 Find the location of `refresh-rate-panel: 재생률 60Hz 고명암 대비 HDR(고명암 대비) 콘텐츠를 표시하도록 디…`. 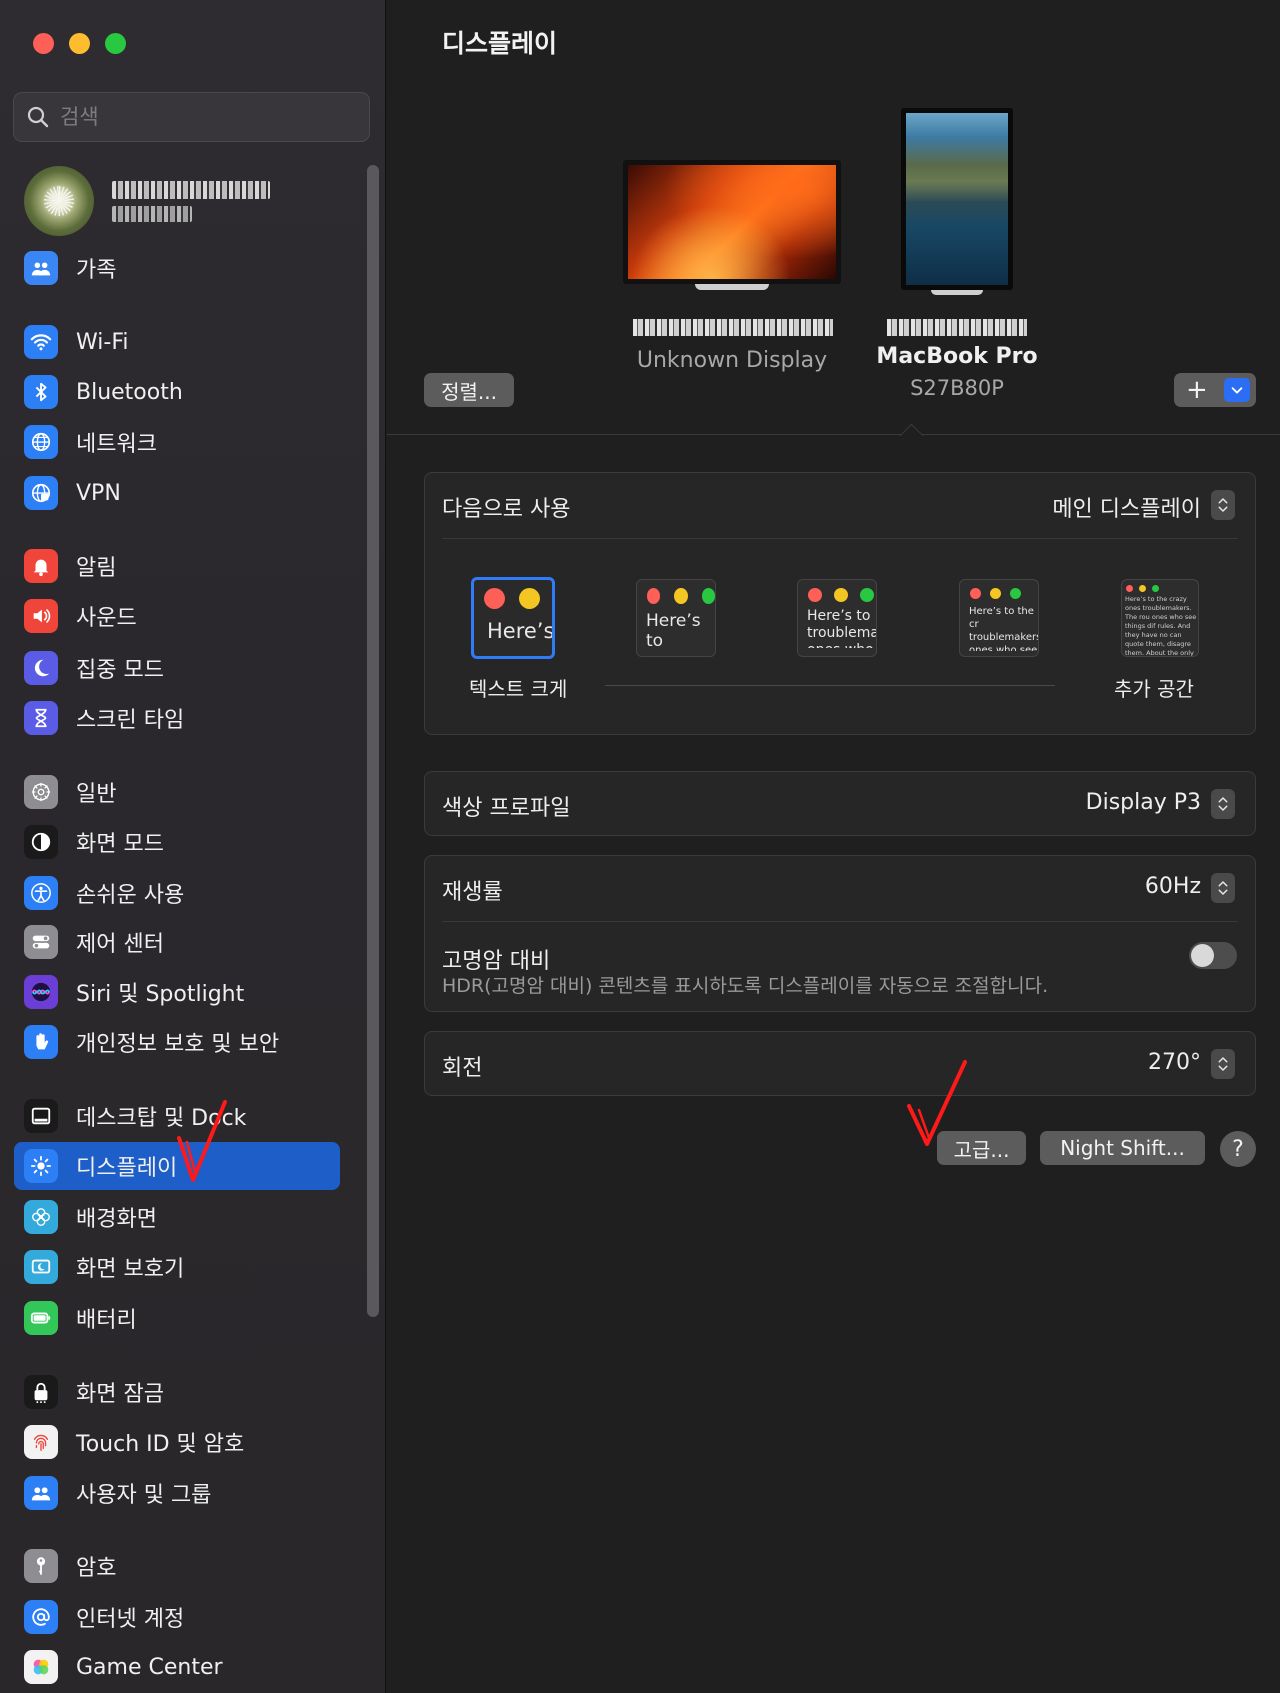

refresh-rate-panel: 재생률 60Hz 고명암 대비 HDR(고명암 대비) 콘텐츠를 표시하도록 디… is located at coordinates (840, 933).